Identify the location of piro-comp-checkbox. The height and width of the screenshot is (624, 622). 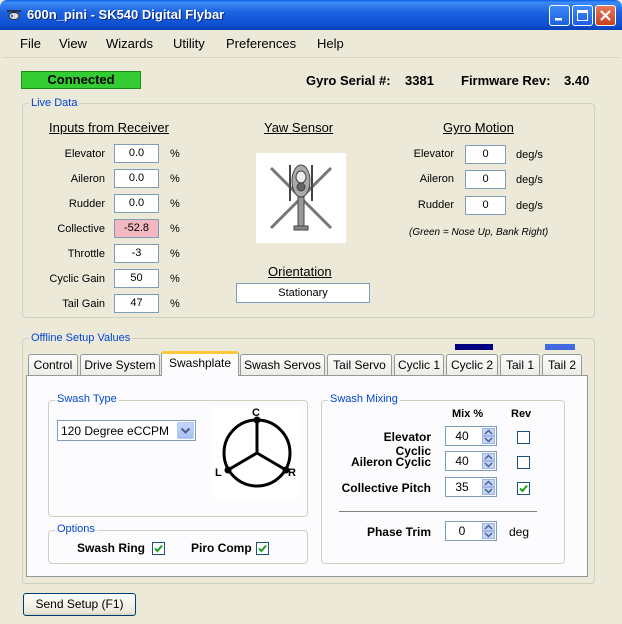
(262, 548).